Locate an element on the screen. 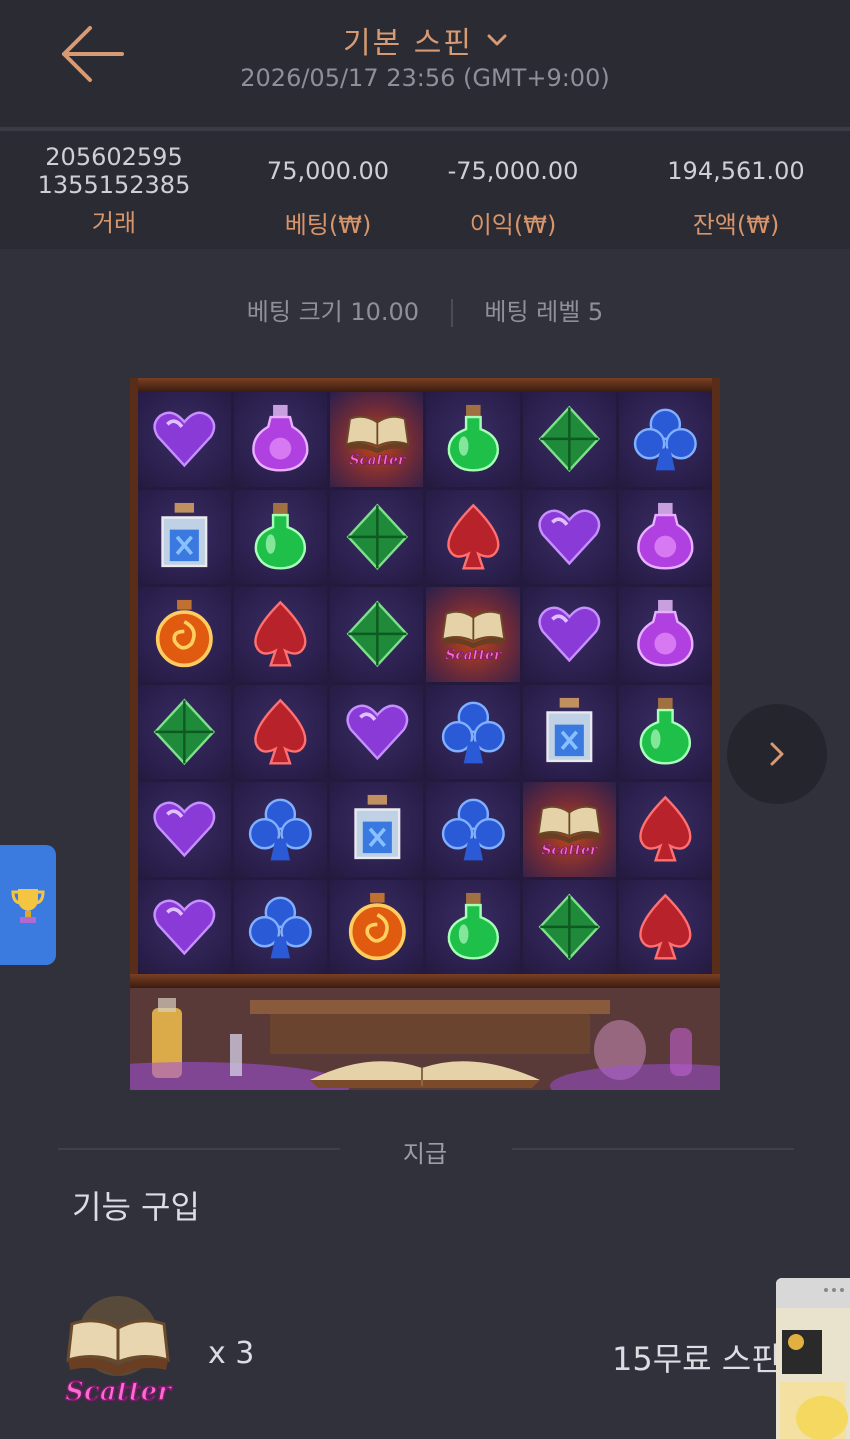 The image size is (850, 1439). divider-right is located at coordinates (653, 1149).